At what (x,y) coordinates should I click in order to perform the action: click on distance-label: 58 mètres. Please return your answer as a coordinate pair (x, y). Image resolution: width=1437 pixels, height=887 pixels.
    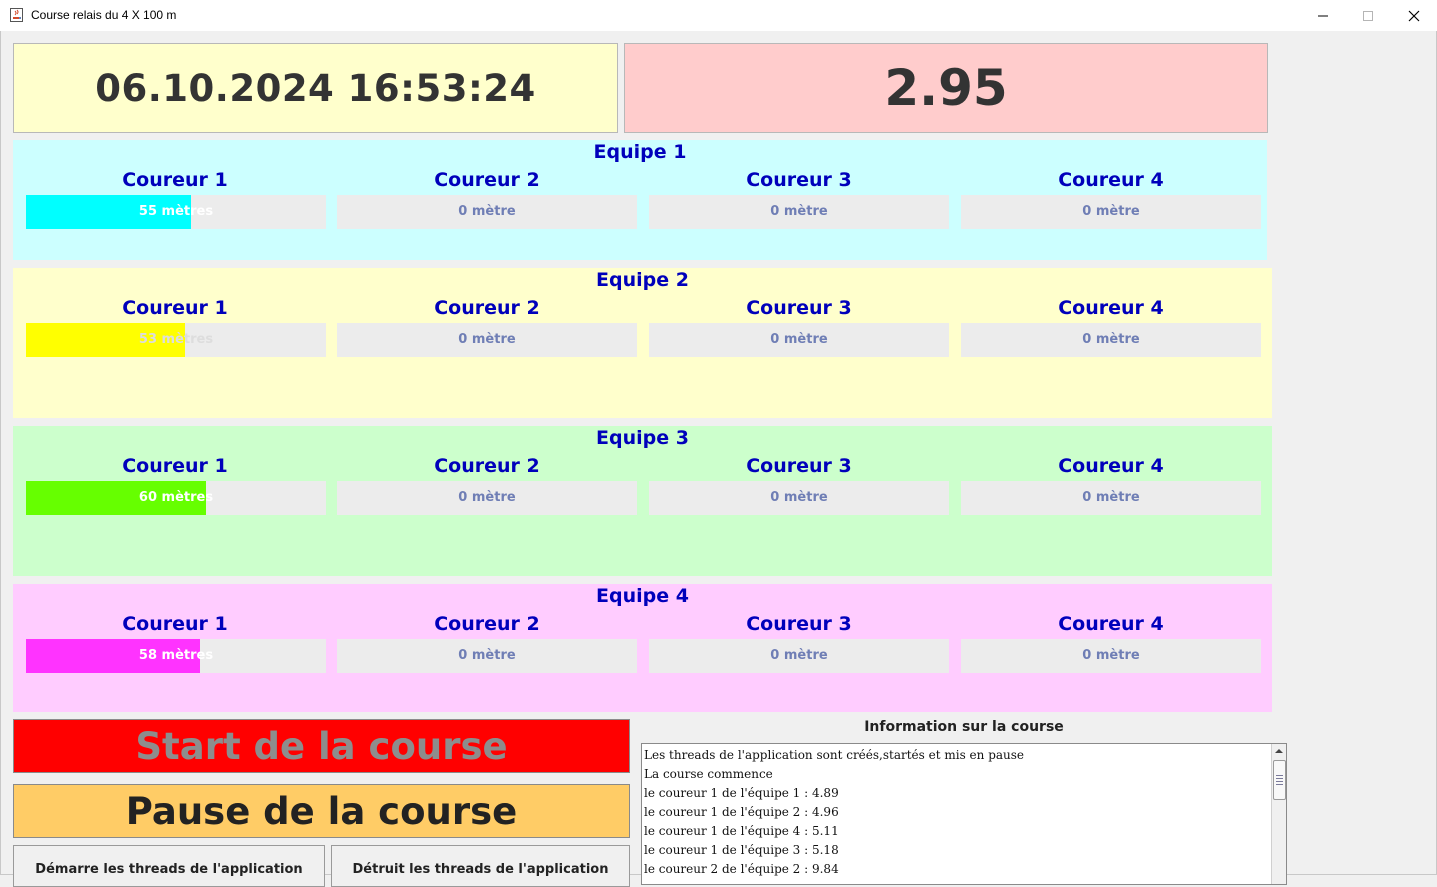
    Looking at the image, I should click on (176, 655).